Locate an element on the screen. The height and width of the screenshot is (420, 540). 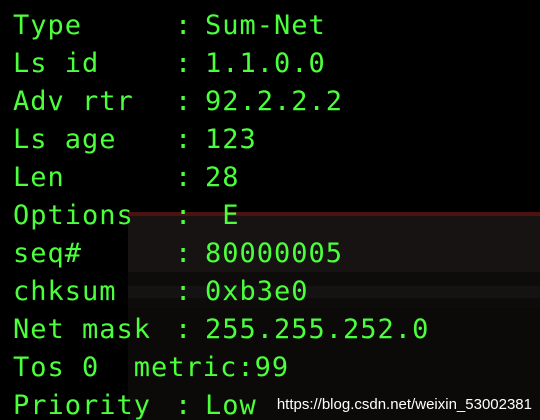
watermark-url: https://blog.csdn.net/weixin_53002381 is located at coordinates (404, 404).